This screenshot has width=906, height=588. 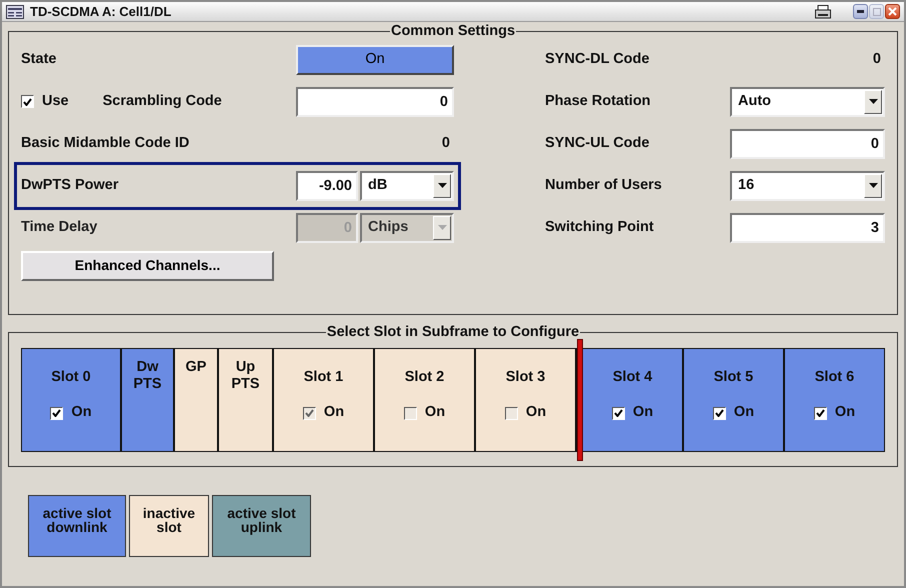 I want to click on minimize-button, so click(x=860, y=11).